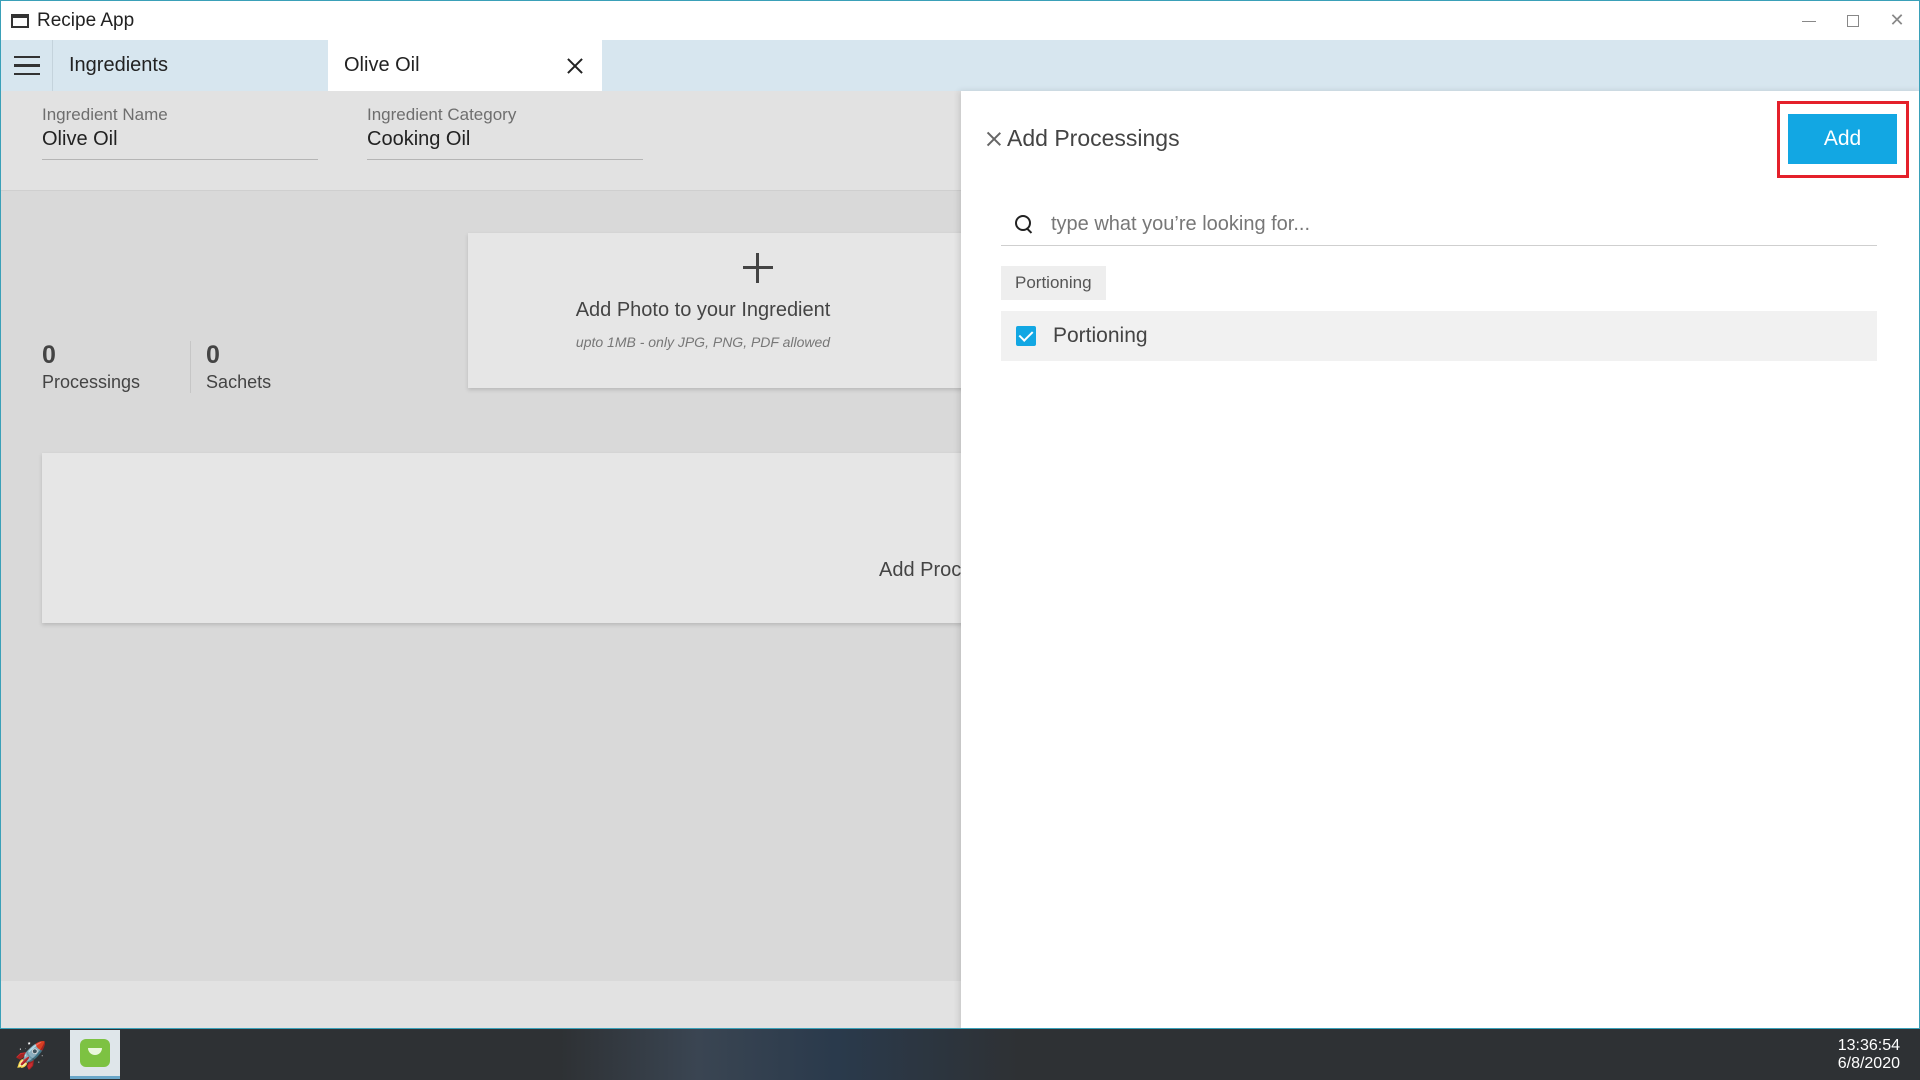 The height and width of the screenshot is (1080, 1920). What do you see at coordinates (26, 57) in the screenshot?
I see `menu-icon` at bounding box center [26, 57].